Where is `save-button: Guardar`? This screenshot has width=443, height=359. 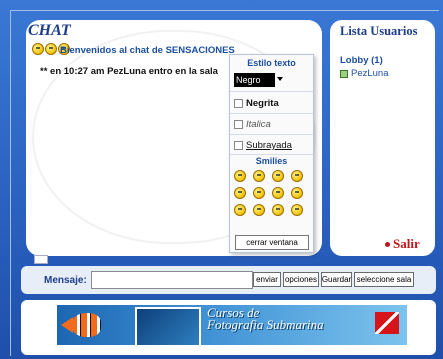 save-button: Guardar is located at coordinates (336, 279).